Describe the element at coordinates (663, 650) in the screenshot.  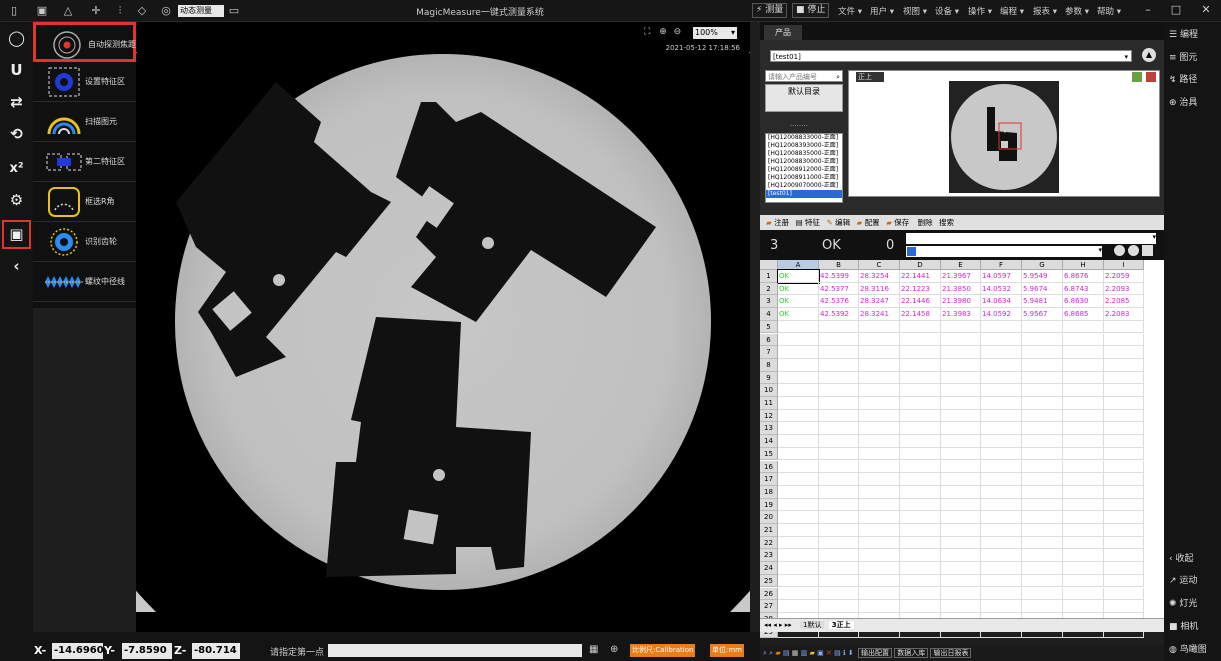
I see `scale-select: 比例尺:Calibration` at that location.